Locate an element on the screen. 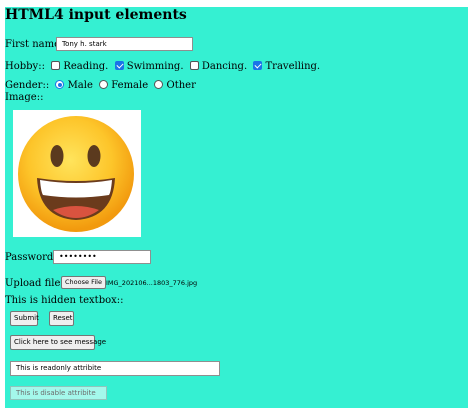  choose-file-button: Choose File is located at coordinates (83, 282).